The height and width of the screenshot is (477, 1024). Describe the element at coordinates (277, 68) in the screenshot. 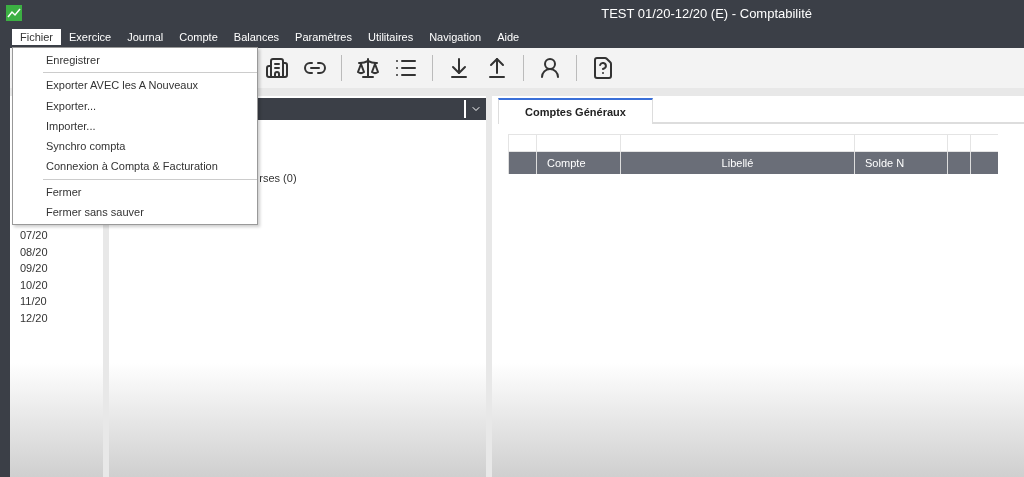

I see `building-icon` at that location.